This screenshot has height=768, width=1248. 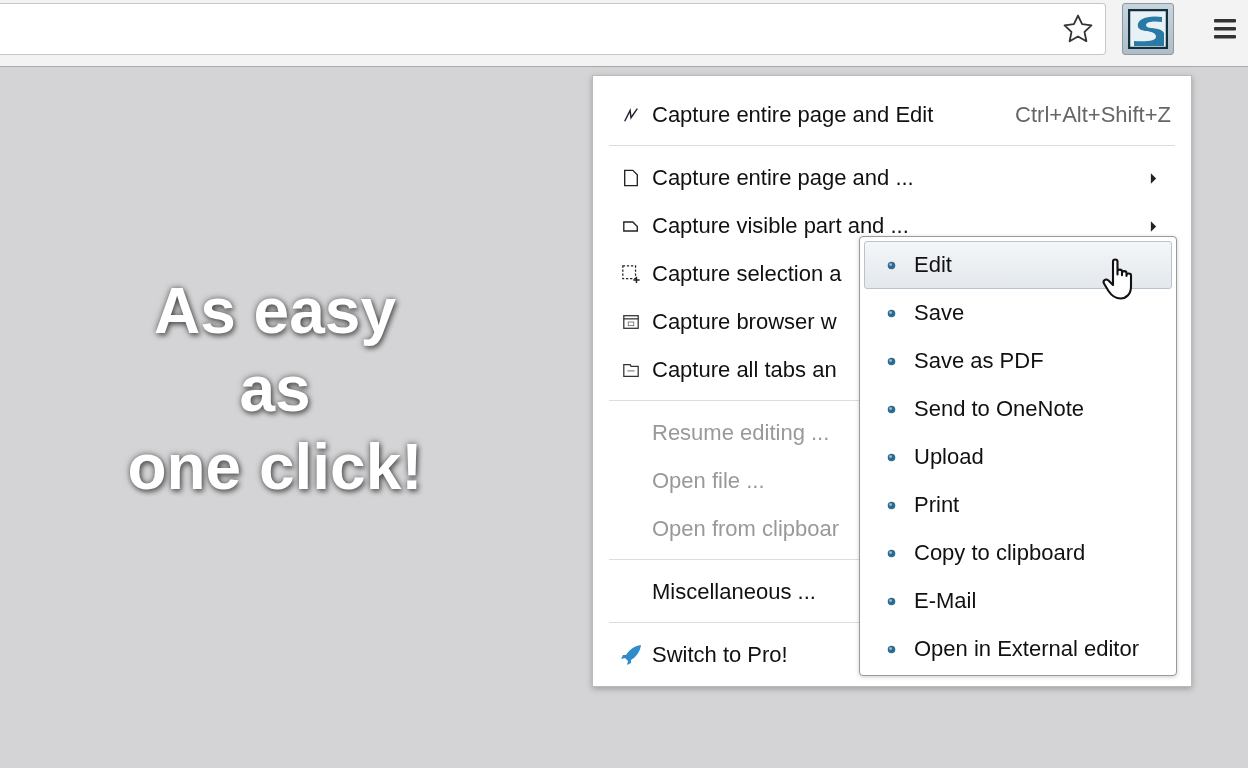 I want to click on tagline-text: one click!, so click(x=275, y=467).